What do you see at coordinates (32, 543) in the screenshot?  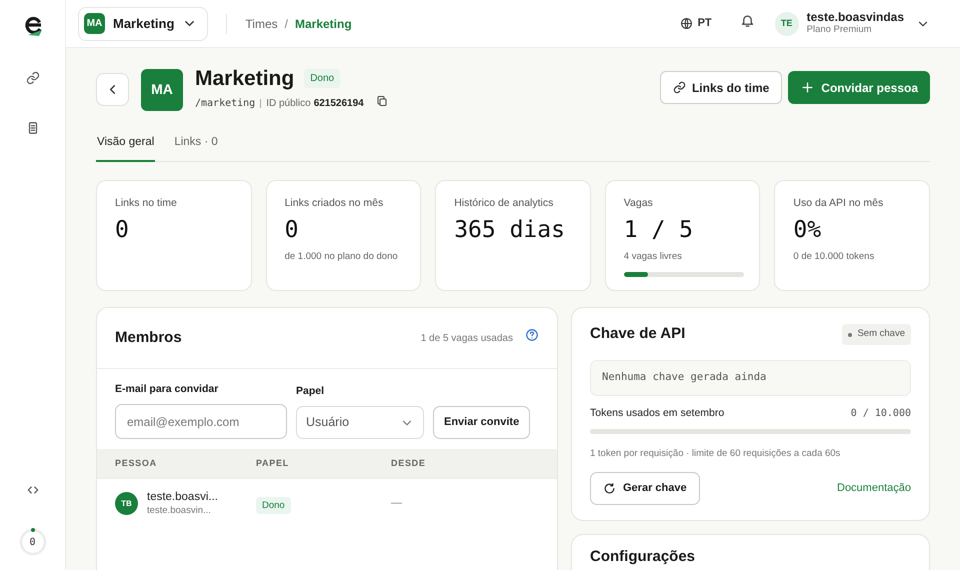 I see `usage-count: 0` at bounding box center [32, 543].